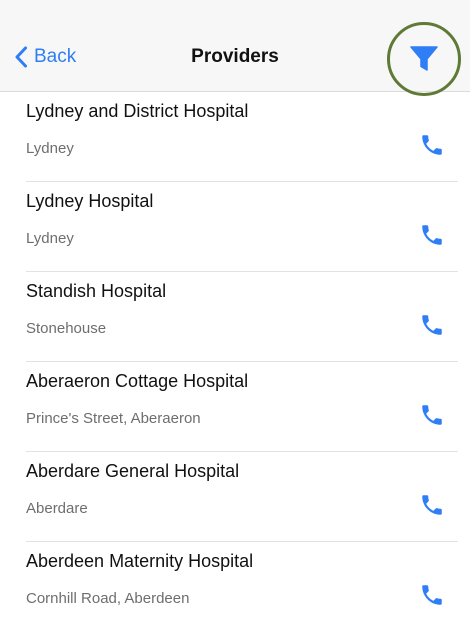 Image resolution: width=470 pixels, height=632 pixels. What do you see at coordinates (235, 497) in the screenshot?
I see `list-item: Aberdare General Hospital Aberdare` at bounding box center [235, 497].